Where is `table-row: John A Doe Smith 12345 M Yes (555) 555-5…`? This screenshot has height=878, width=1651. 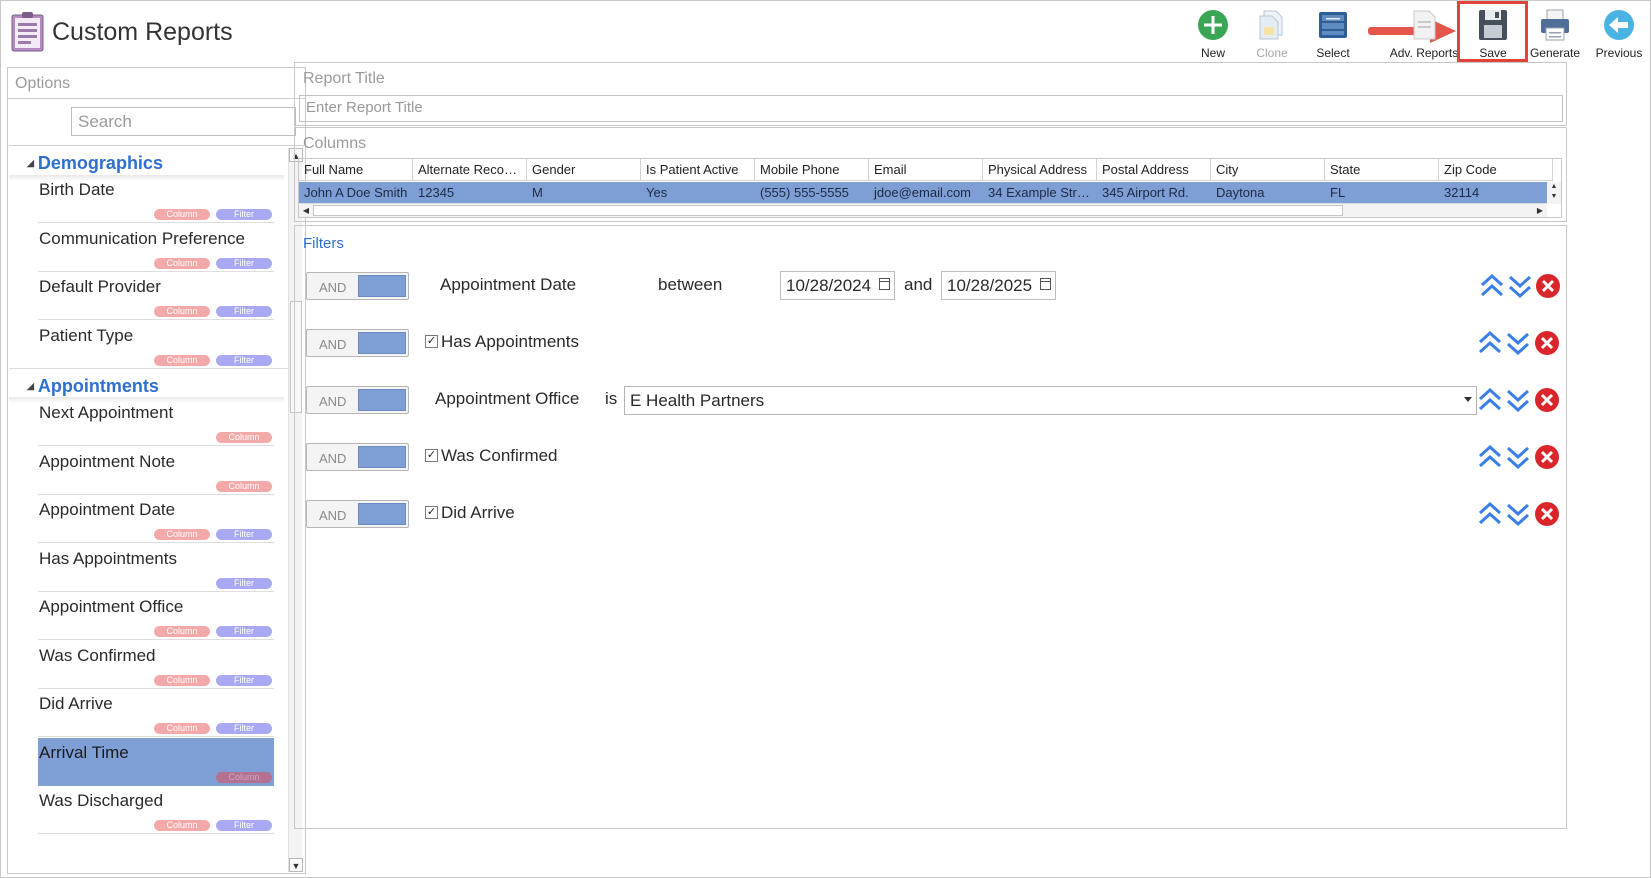
table-row: John A Doe Smith 12345 M Yes (555) 555-5… is located at coordinates (926, 193).